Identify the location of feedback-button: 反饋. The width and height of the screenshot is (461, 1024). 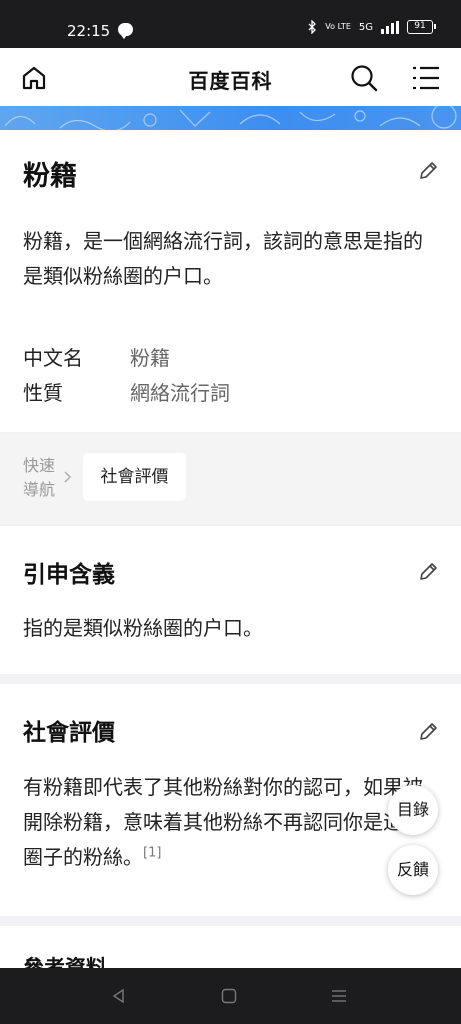
(413, 870).